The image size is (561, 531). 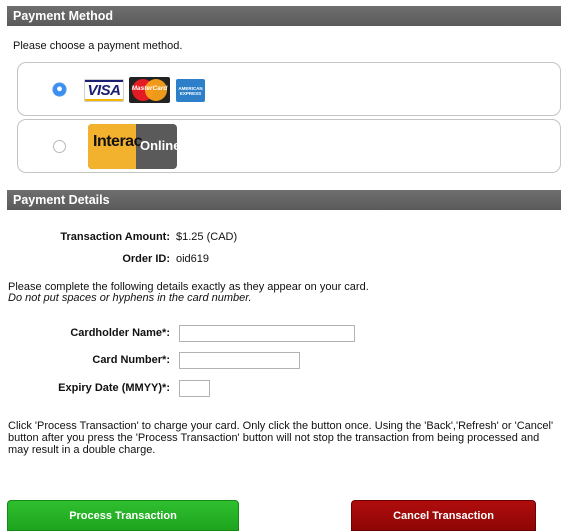 What do you see at coordinates (59, 89) in the screenshot?
I see `credit-card-radio` at bounding box center [59, 89].